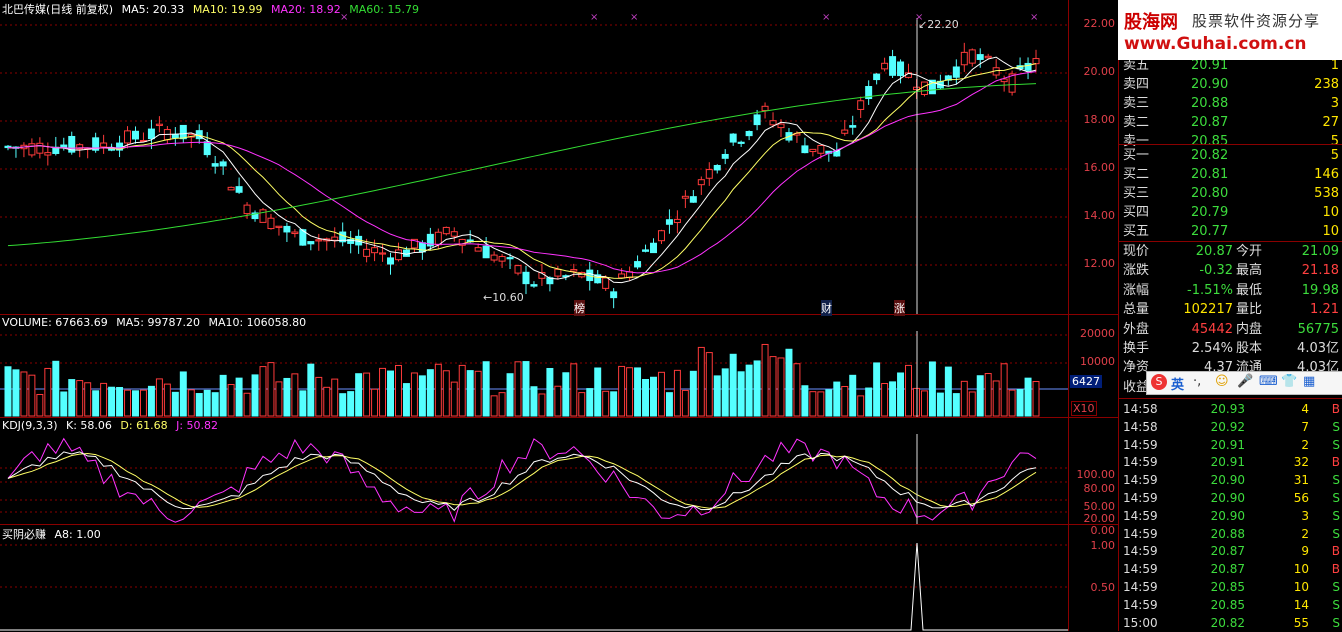  What do you see at coordinates (1230, 605) in the screenshot?
I see `tick-row: 14:59 20.85 14 S` at bounding box center [1230, 605].